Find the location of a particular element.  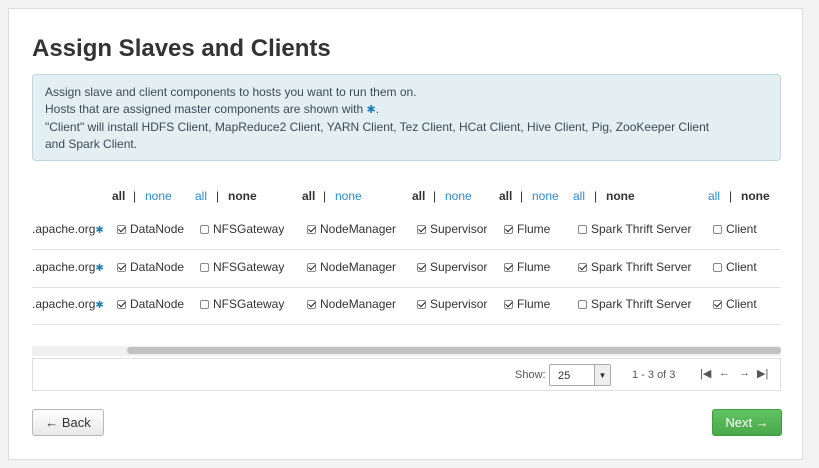

row-divider is located at coordinates (406, 324).